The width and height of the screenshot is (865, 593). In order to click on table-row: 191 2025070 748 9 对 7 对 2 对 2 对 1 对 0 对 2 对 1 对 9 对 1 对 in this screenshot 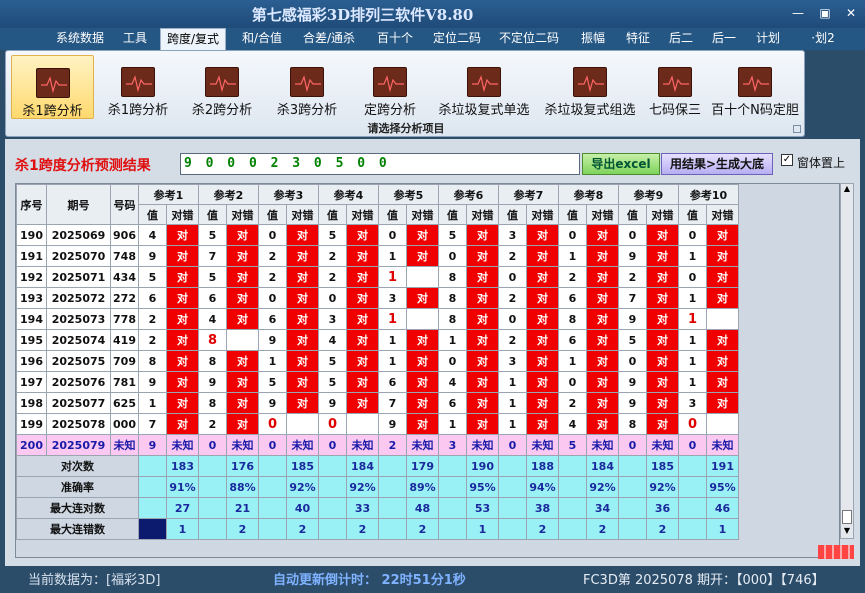, I will do `click(377, 256)`.